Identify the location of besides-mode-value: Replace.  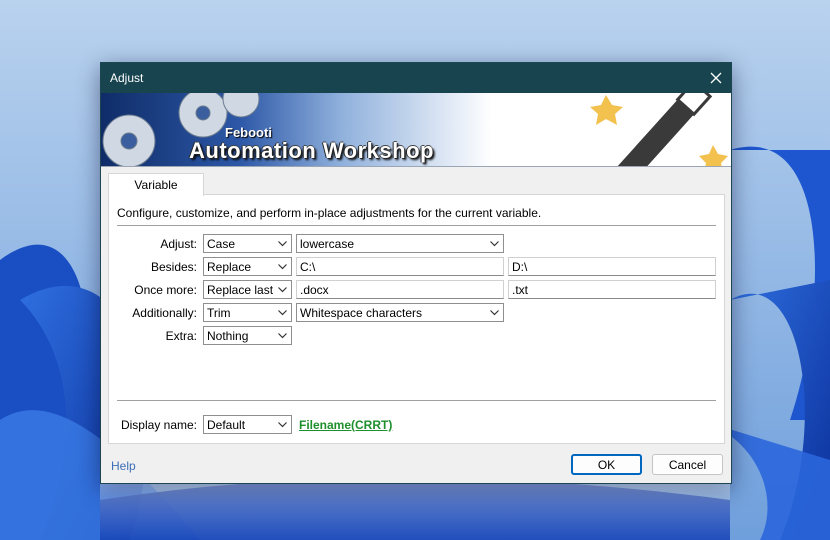
(229, 266).